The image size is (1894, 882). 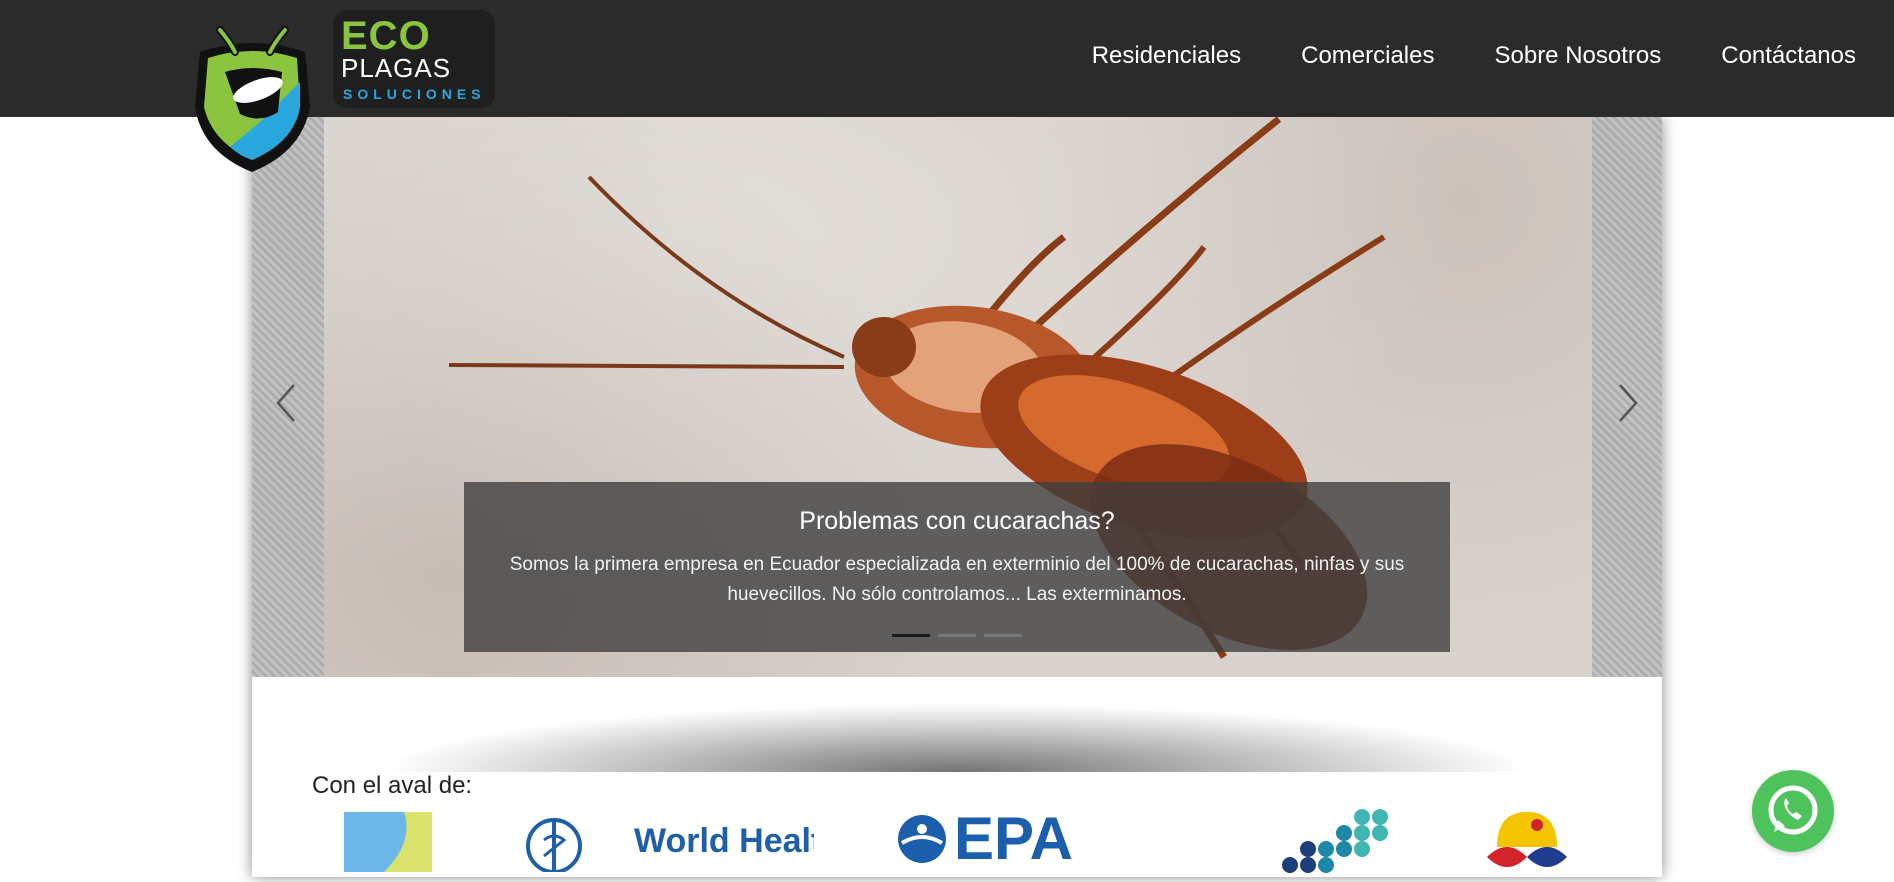 What do you see at coordinates (1166, 56) in the screenshot?
I see `nav-residenciales: Residenciales` at bounding box center [1166, 56].